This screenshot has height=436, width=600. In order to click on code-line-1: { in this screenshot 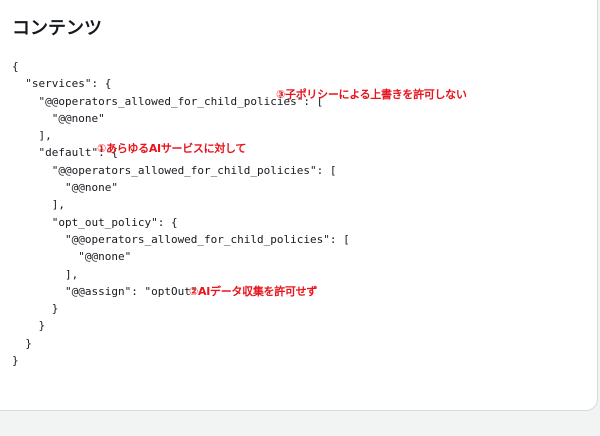, I will do `click(15, 66)`.